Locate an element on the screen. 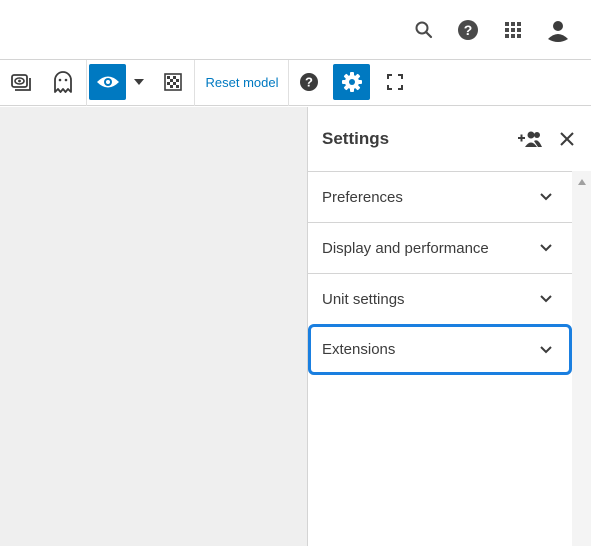 The image size is (591, 546). add-user-icon is located at coordinates (530, 139).